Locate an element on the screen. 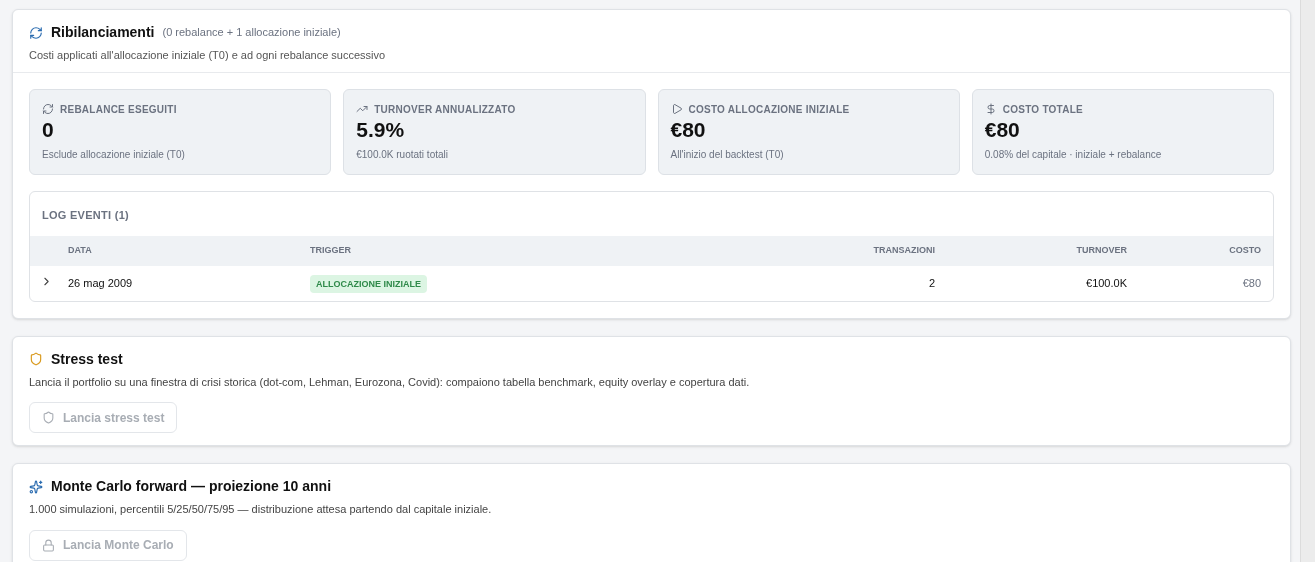 The width and height of the screenshot is (1315, 562). stat-label: COSTO ALLOCAZIONE INIZIALE is located at coordinates (769, 109).